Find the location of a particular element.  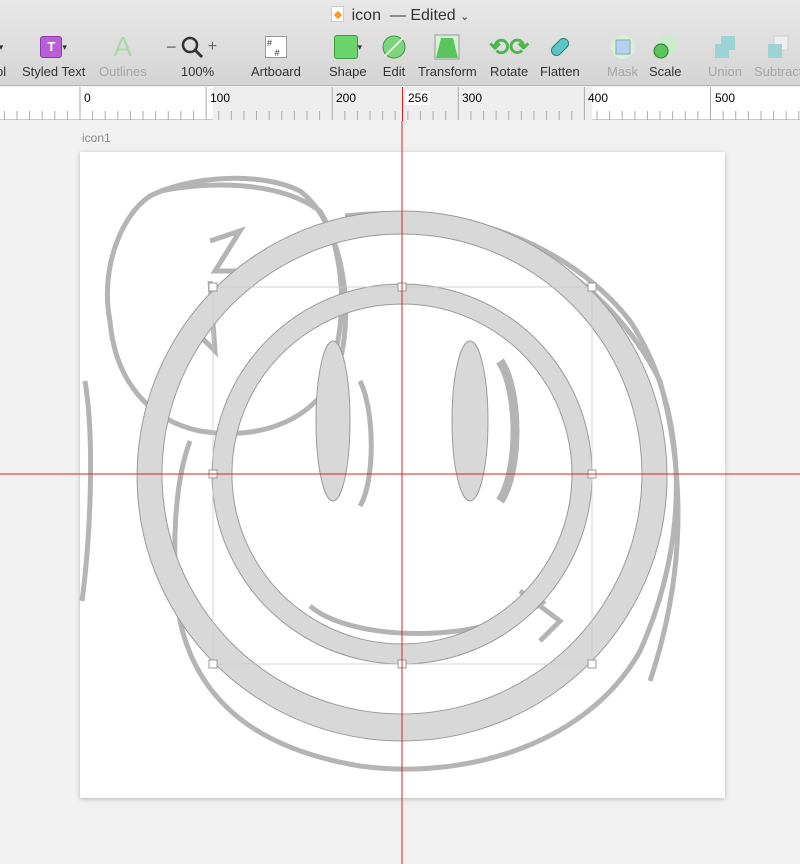

scale-button: Scale is located at coordinates (665, 56).